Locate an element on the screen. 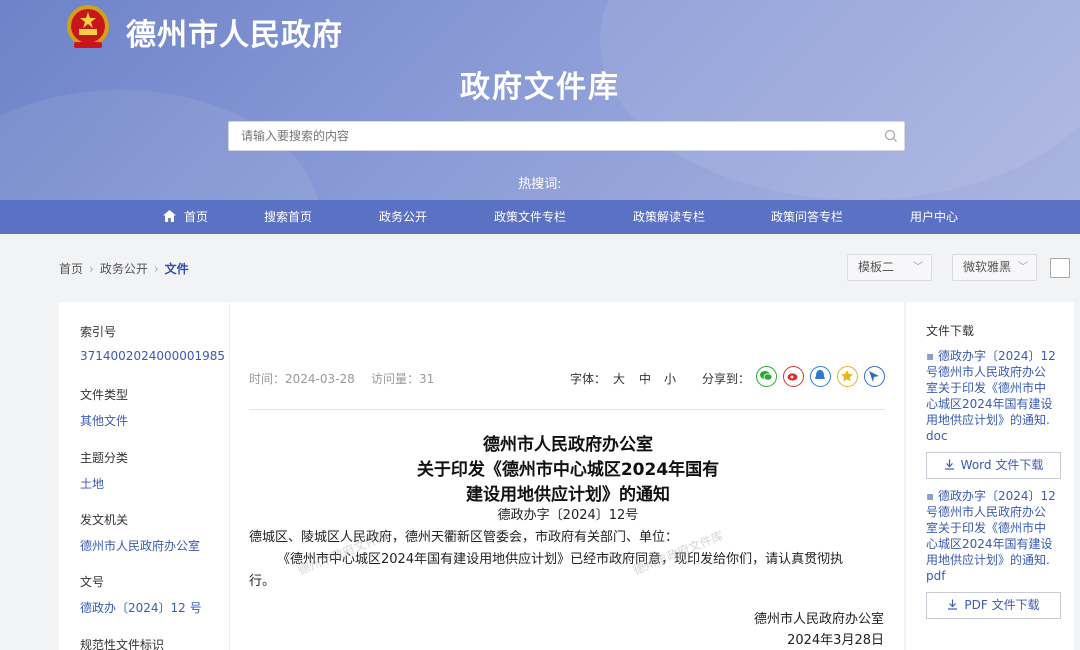 The width and height of the screenshot is (1080, 650). pdf-download-label: PDF 文件下载 is located at coordinates (1002, 605).